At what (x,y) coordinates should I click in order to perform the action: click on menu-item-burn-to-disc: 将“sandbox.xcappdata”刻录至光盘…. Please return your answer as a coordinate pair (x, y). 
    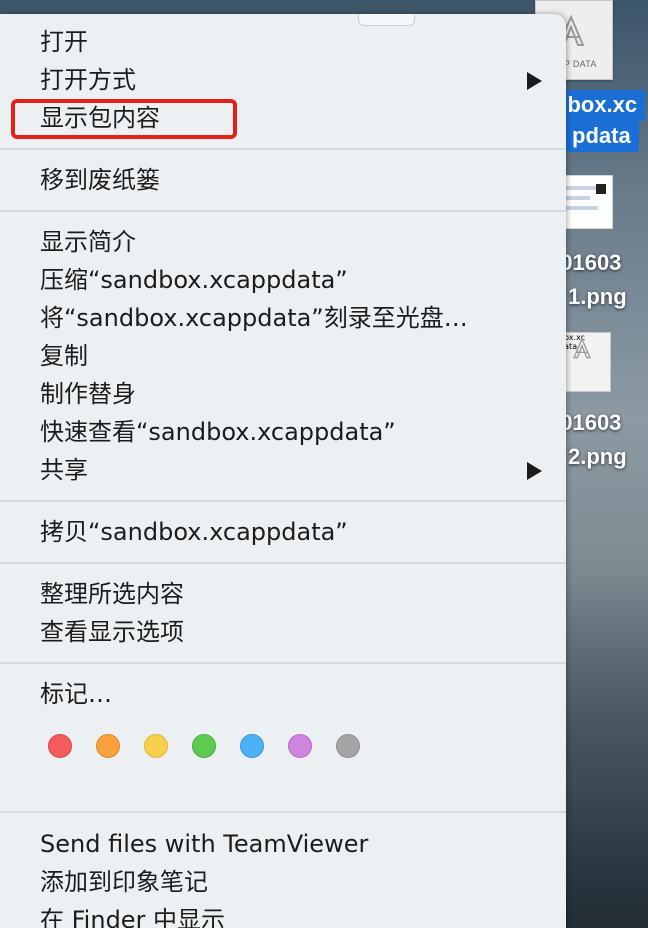
    Looking at the image, I should click on (291, 318).